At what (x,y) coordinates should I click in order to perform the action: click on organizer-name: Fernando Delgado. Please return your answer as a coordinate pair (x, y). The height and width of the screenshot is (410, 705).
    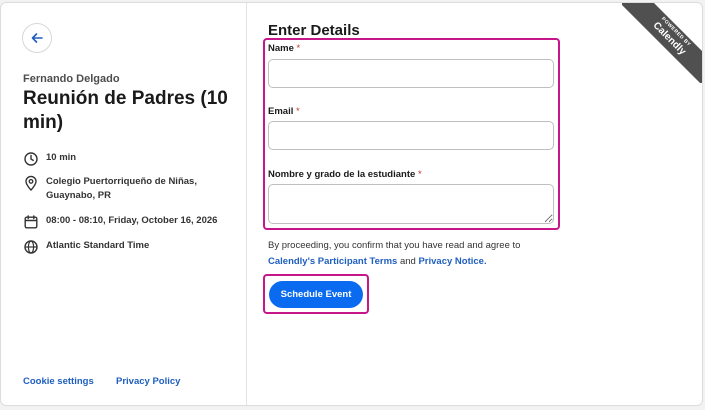
    Looking at the image, I should click on (71, 79).